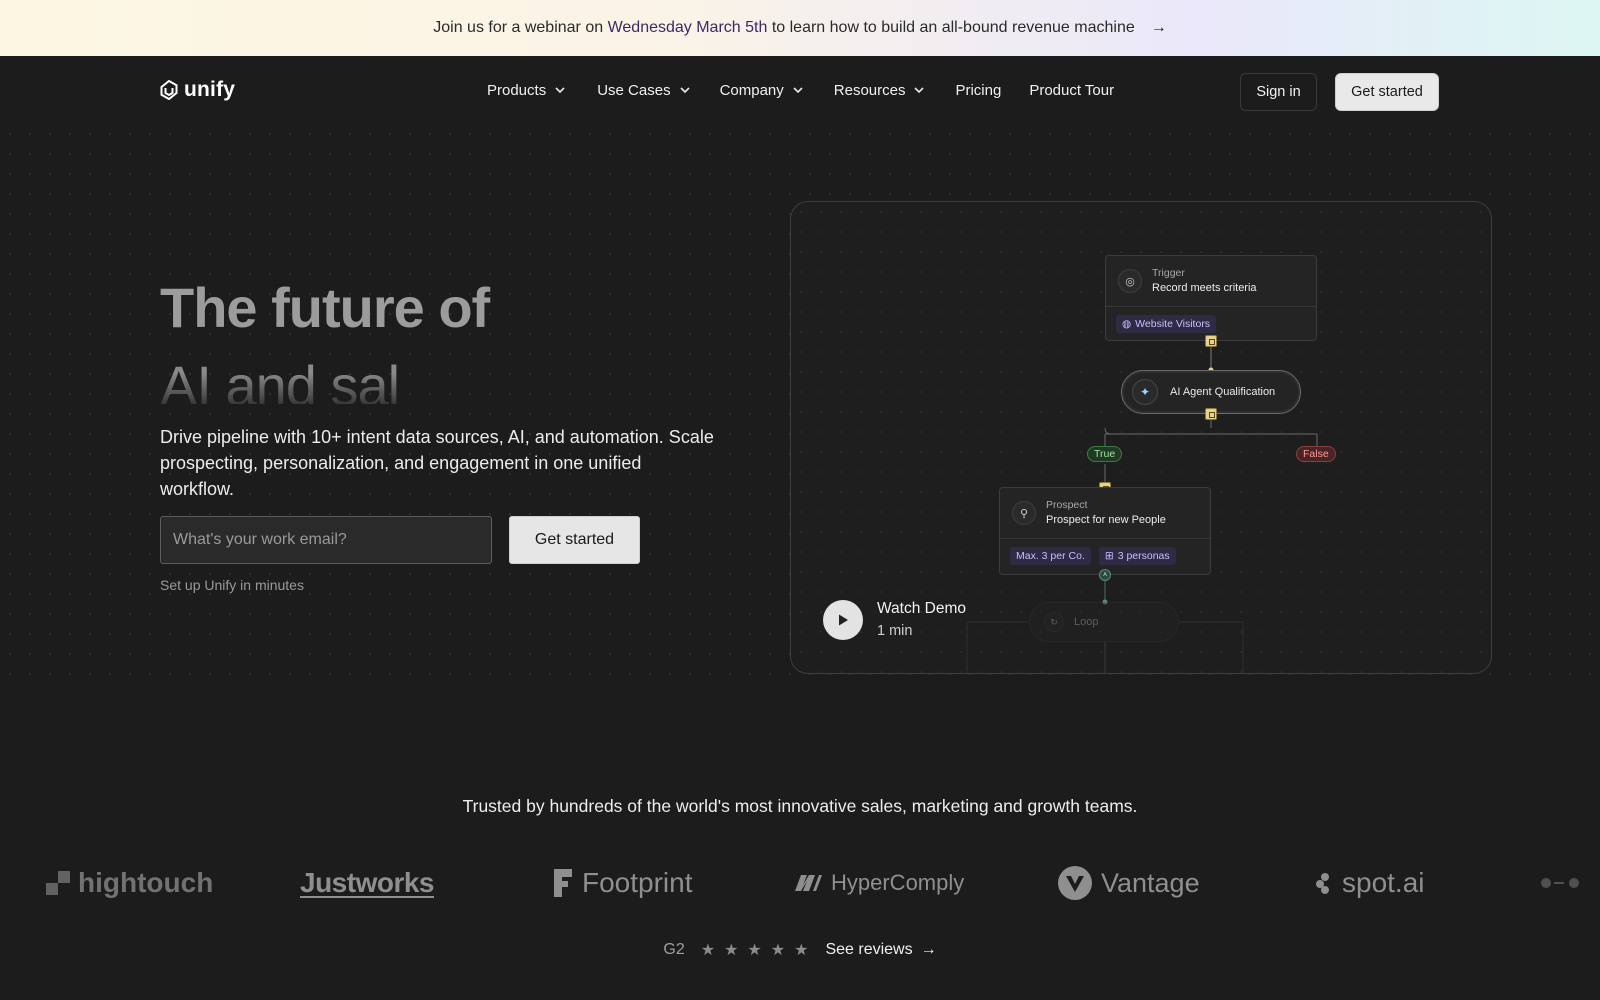 The image size is (1600, 1000). I want to click on hero-rotating-text: AI and sal, so click(370, 376).